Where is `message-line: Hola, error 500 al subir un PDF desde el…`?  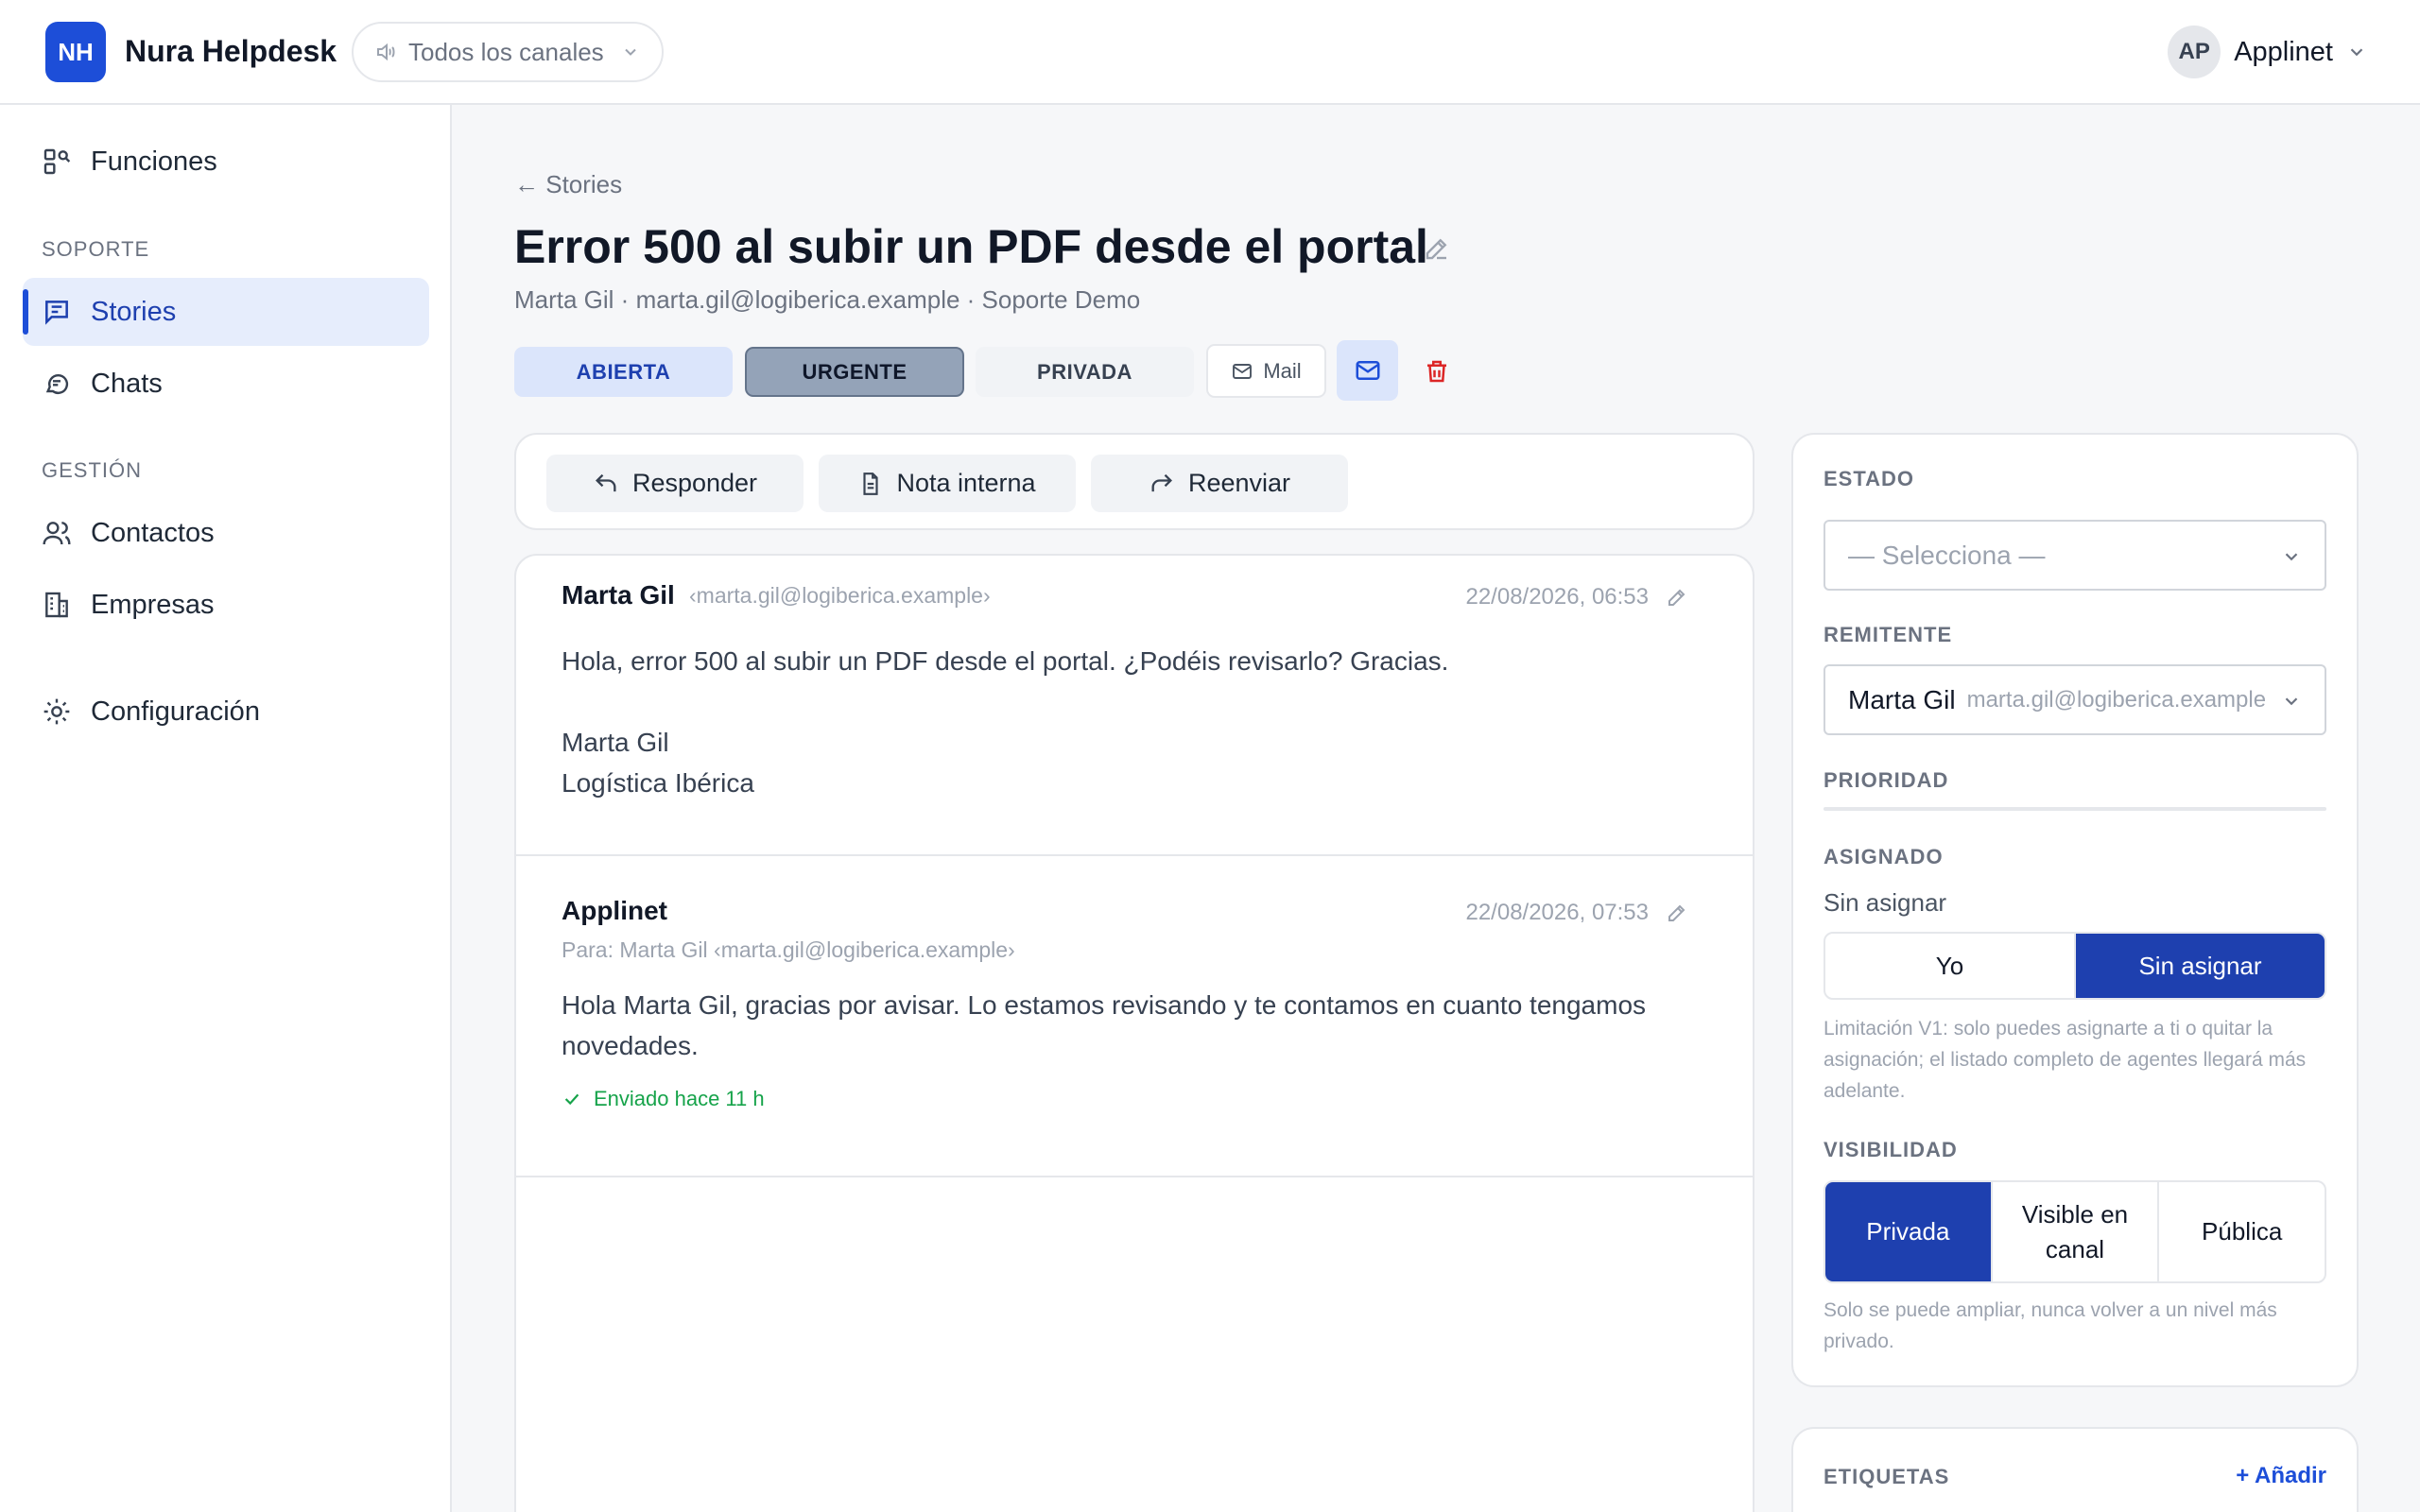
message-line: Hola, error 500 al subir un PDF desde el… is located at coordinates (1005, 661).